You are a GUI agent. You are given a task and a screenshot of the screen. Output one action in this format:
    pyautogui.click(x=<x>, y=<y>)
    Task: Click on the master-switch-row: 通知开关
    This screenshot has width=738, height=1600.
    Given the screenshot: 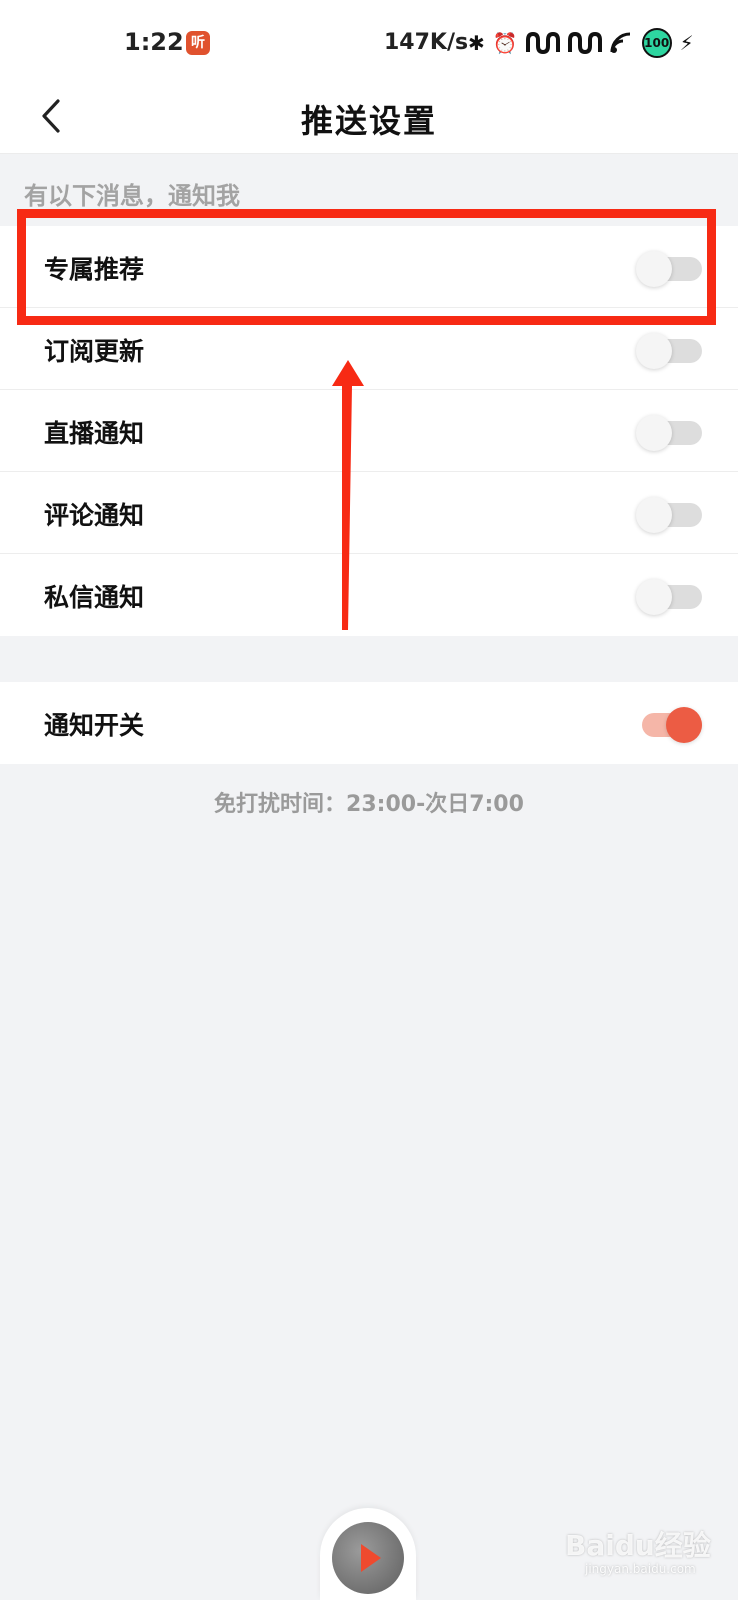 What is the action you would take?
    pyautogui.click(x=369, y=723)
    